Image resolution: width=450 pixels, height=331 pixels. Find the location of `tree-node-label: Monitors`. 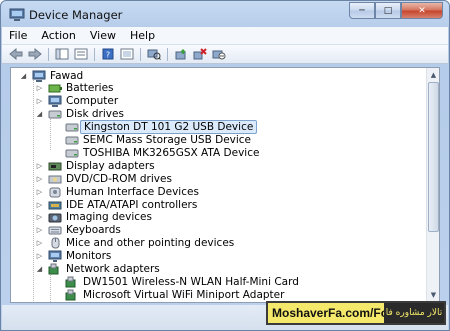

tree-node-label: Monitors is located at coordinates (89, 256).